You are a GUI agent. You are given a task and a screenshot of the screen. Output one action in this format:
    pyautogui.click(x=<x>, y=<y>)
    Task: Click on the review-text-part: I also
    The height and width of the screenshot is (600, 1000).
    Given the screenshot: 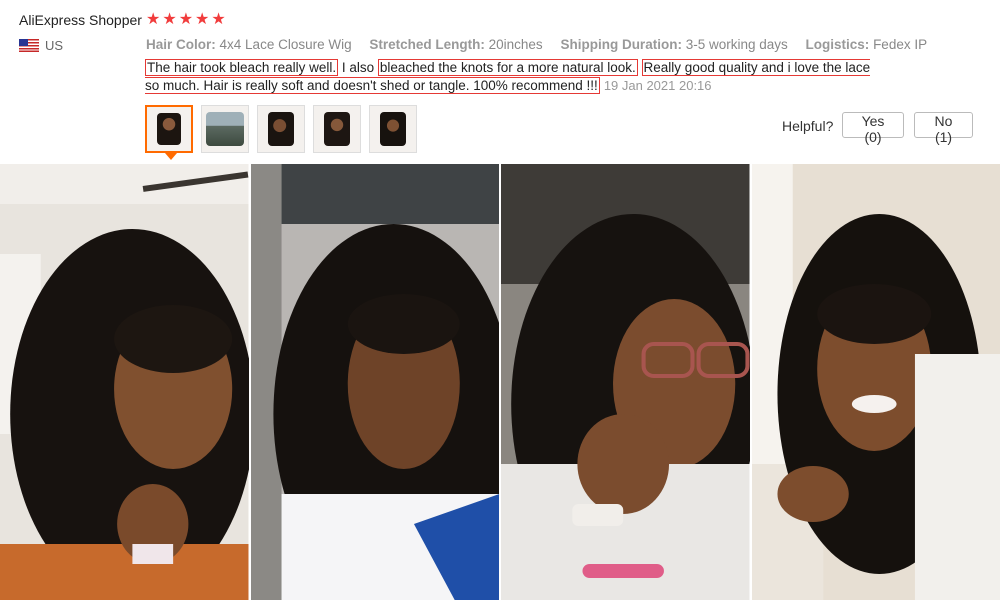 What is the action you would take?
    pyautogui.click(x=358, y=67)
    